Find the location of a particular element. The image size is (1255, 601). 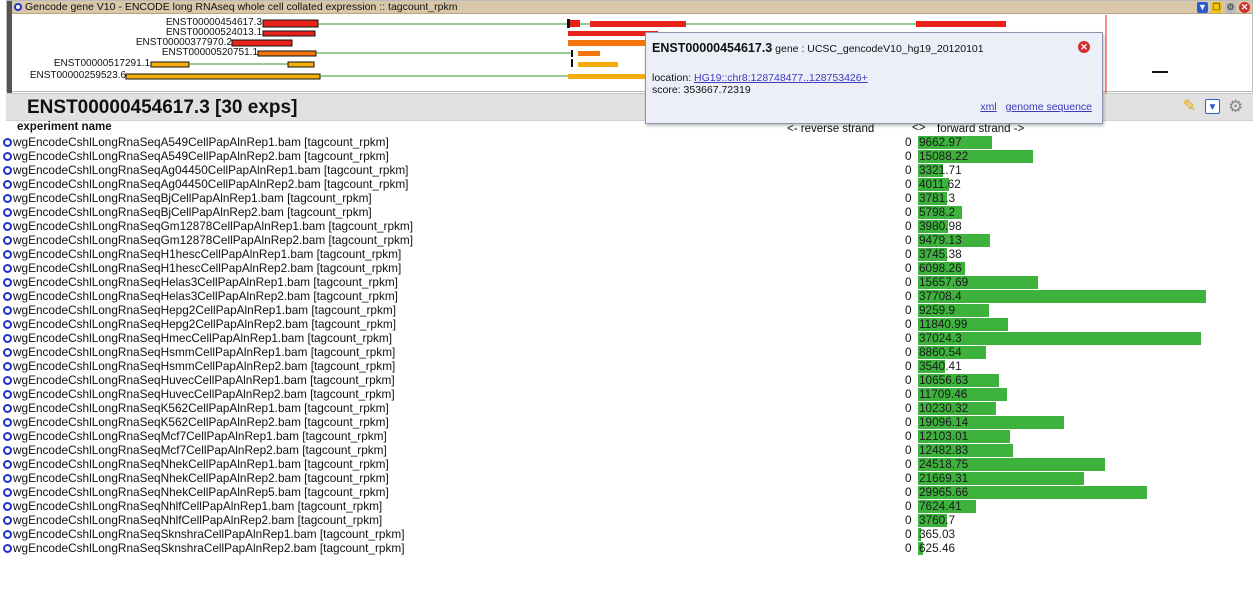

forward-strand-value: 3781.3 is located at coordinates (937, 198).